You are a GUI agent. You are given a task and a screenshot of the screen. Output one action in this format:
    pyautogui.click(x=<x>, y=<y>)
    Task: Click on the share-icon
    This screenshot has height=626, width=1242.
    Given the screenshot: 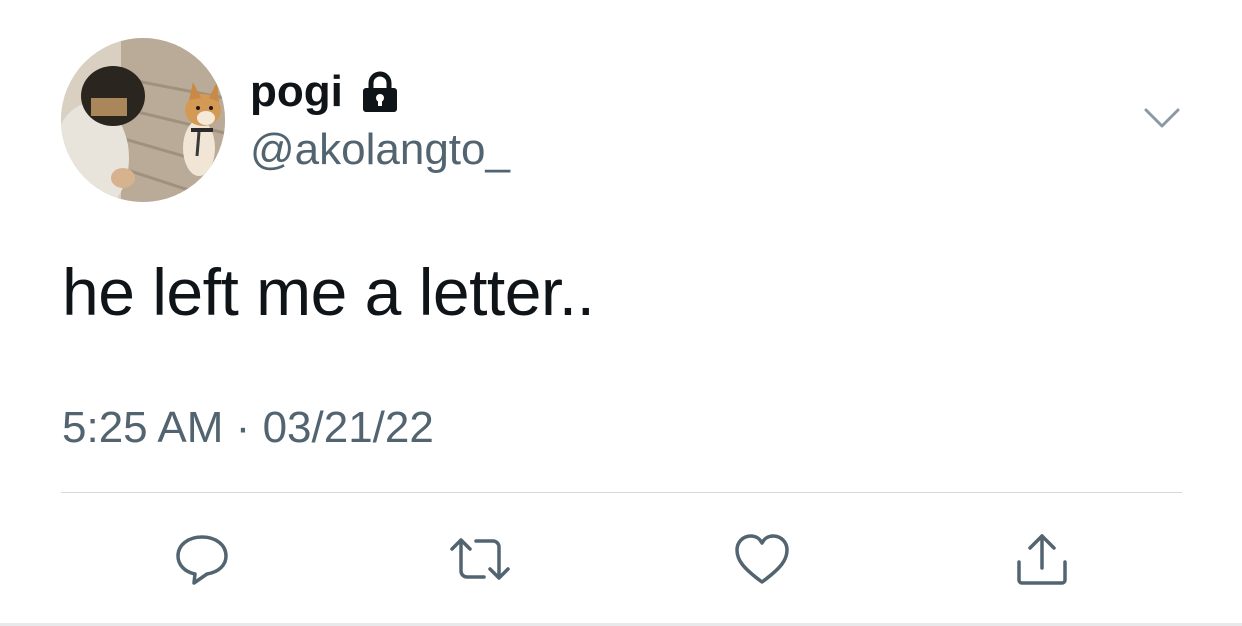 What is the action you would take?
    pyautogui.click(x=1042, y=559)
    